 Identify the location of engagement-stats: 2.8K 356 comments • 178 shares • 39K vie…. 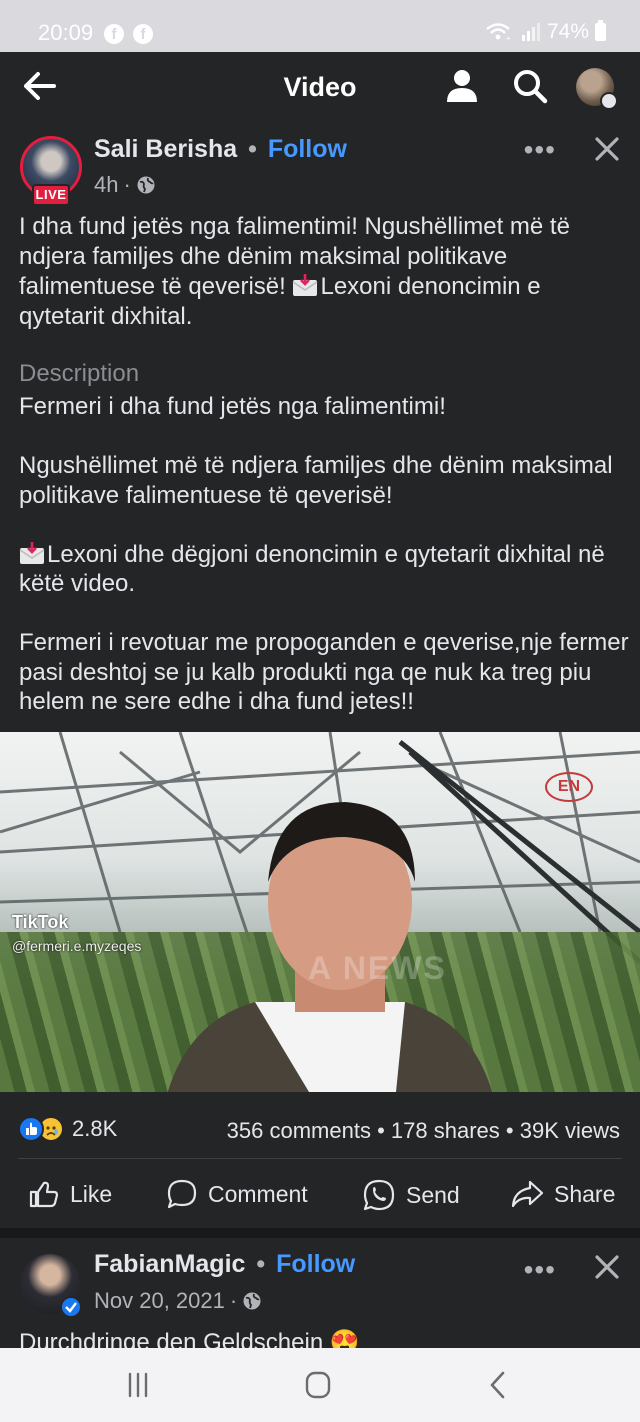
(320, 1132).